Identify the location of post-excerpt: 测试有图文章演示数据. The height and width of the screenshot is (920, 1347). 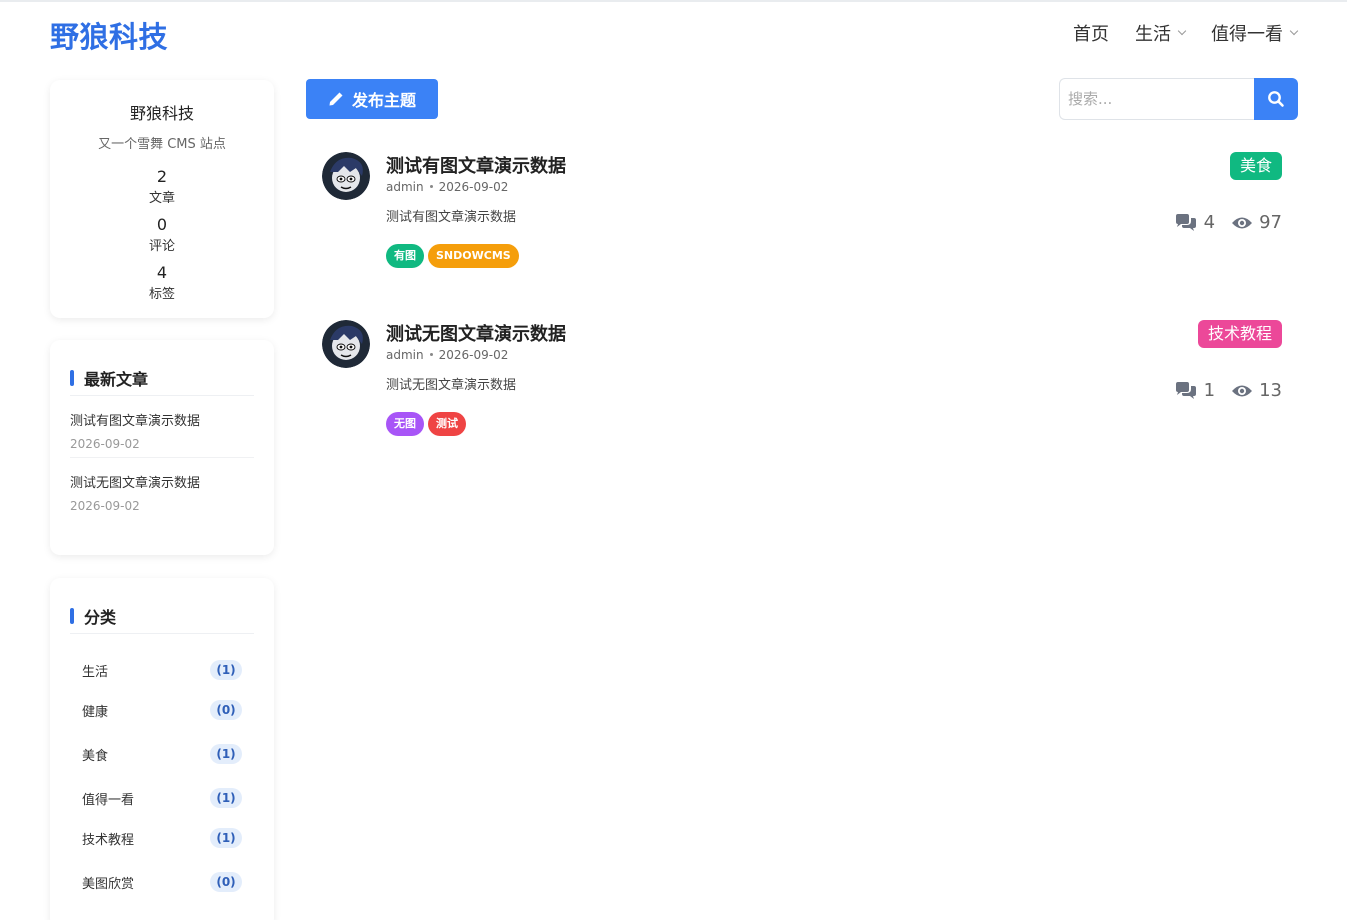
(451, 217).